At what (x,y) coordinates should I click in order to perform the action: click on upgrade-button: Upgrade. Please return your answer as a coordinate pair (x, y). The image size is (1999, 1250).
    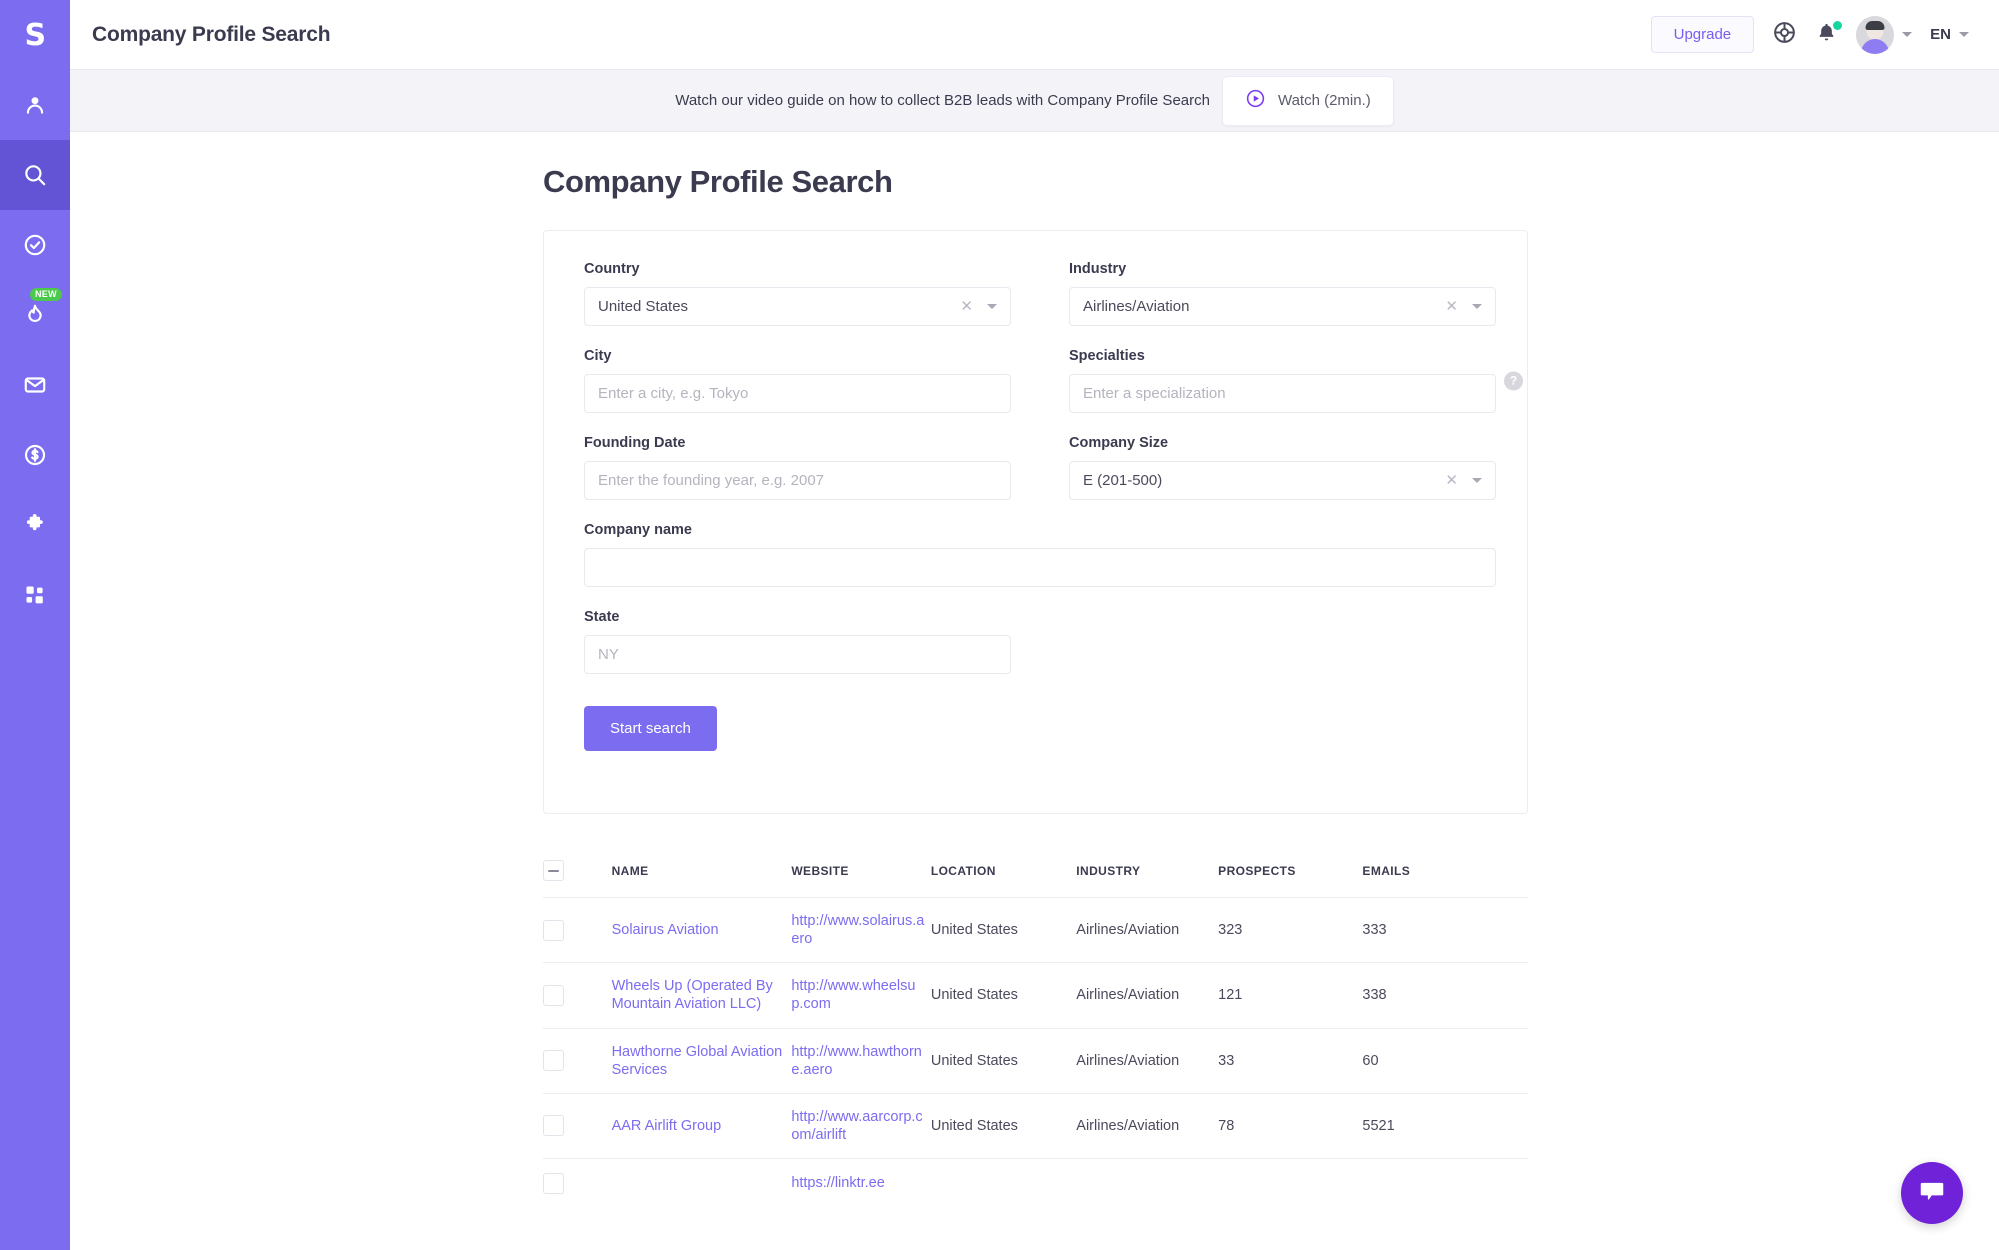
    Looking at the image, I should click on (1702, 34).